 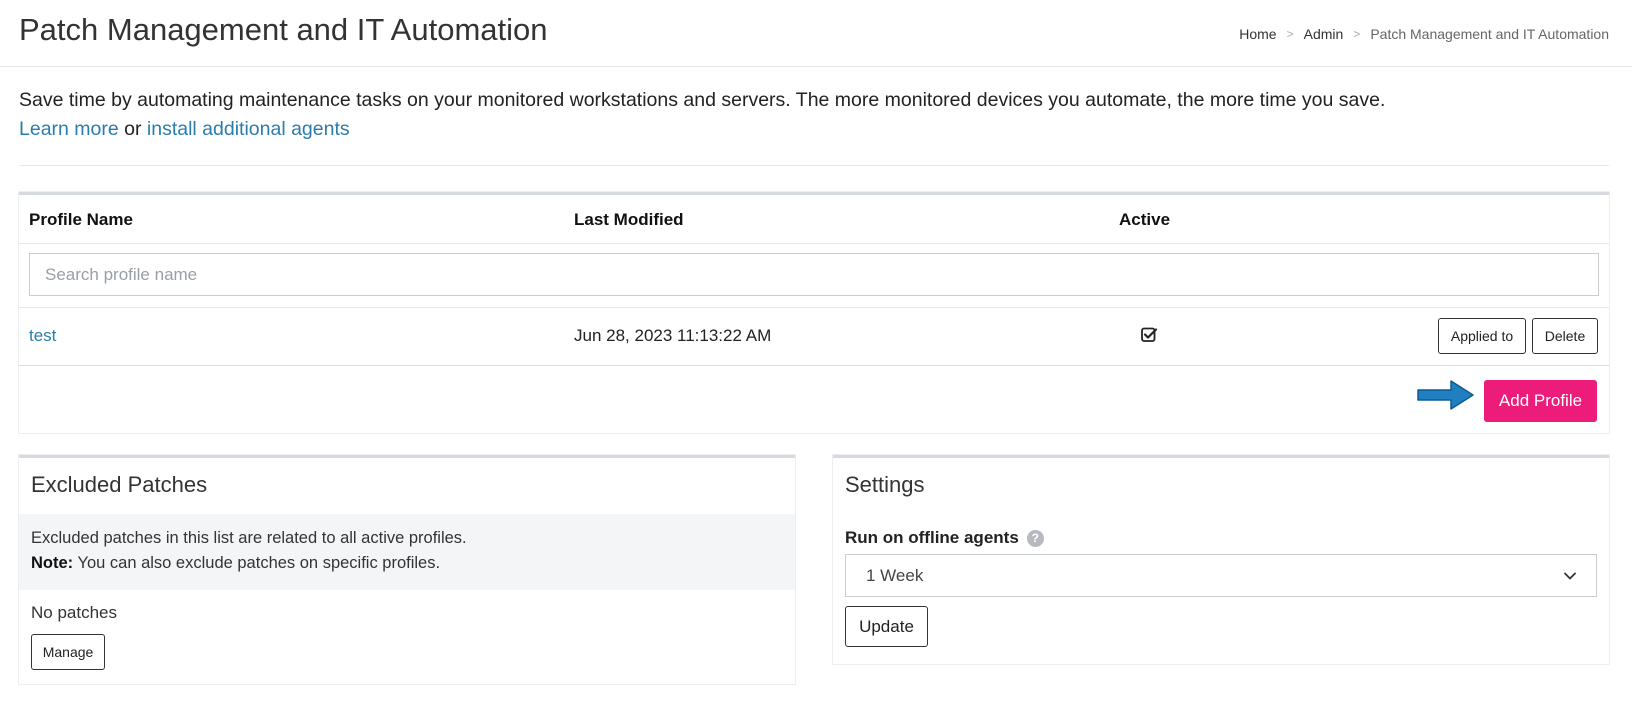 I want to click on no-patches-text: No patches, so click(x=74, y=612).